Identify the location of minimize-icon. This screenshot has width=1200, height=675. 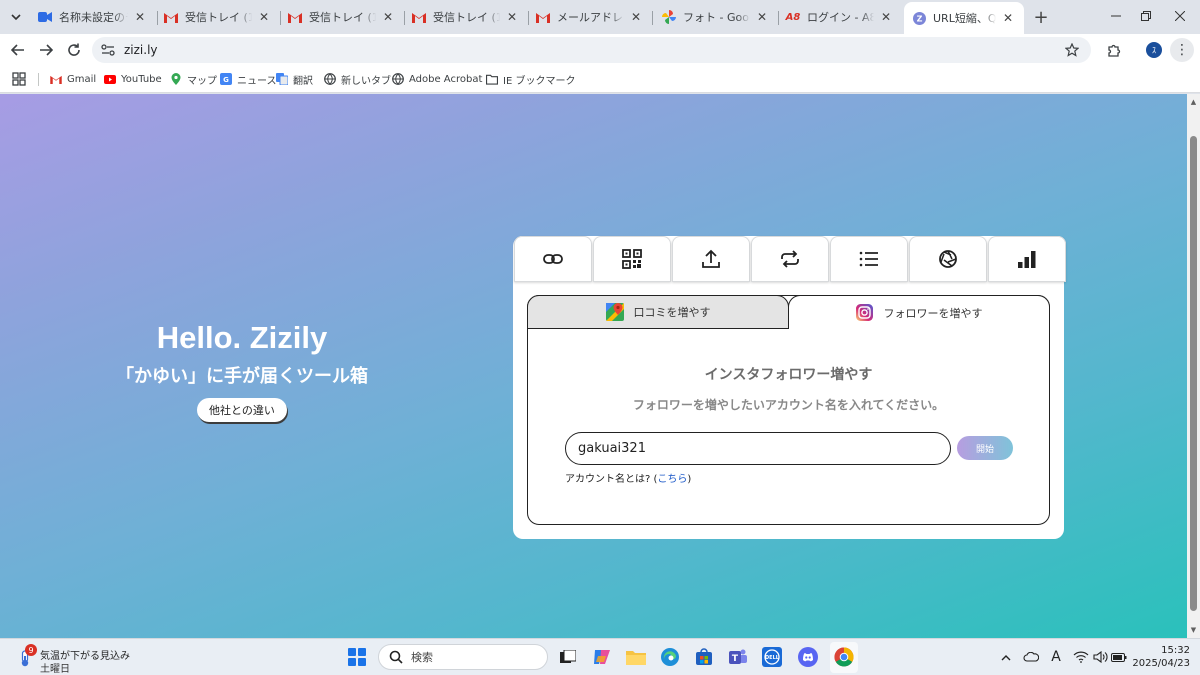
(1116, 16).